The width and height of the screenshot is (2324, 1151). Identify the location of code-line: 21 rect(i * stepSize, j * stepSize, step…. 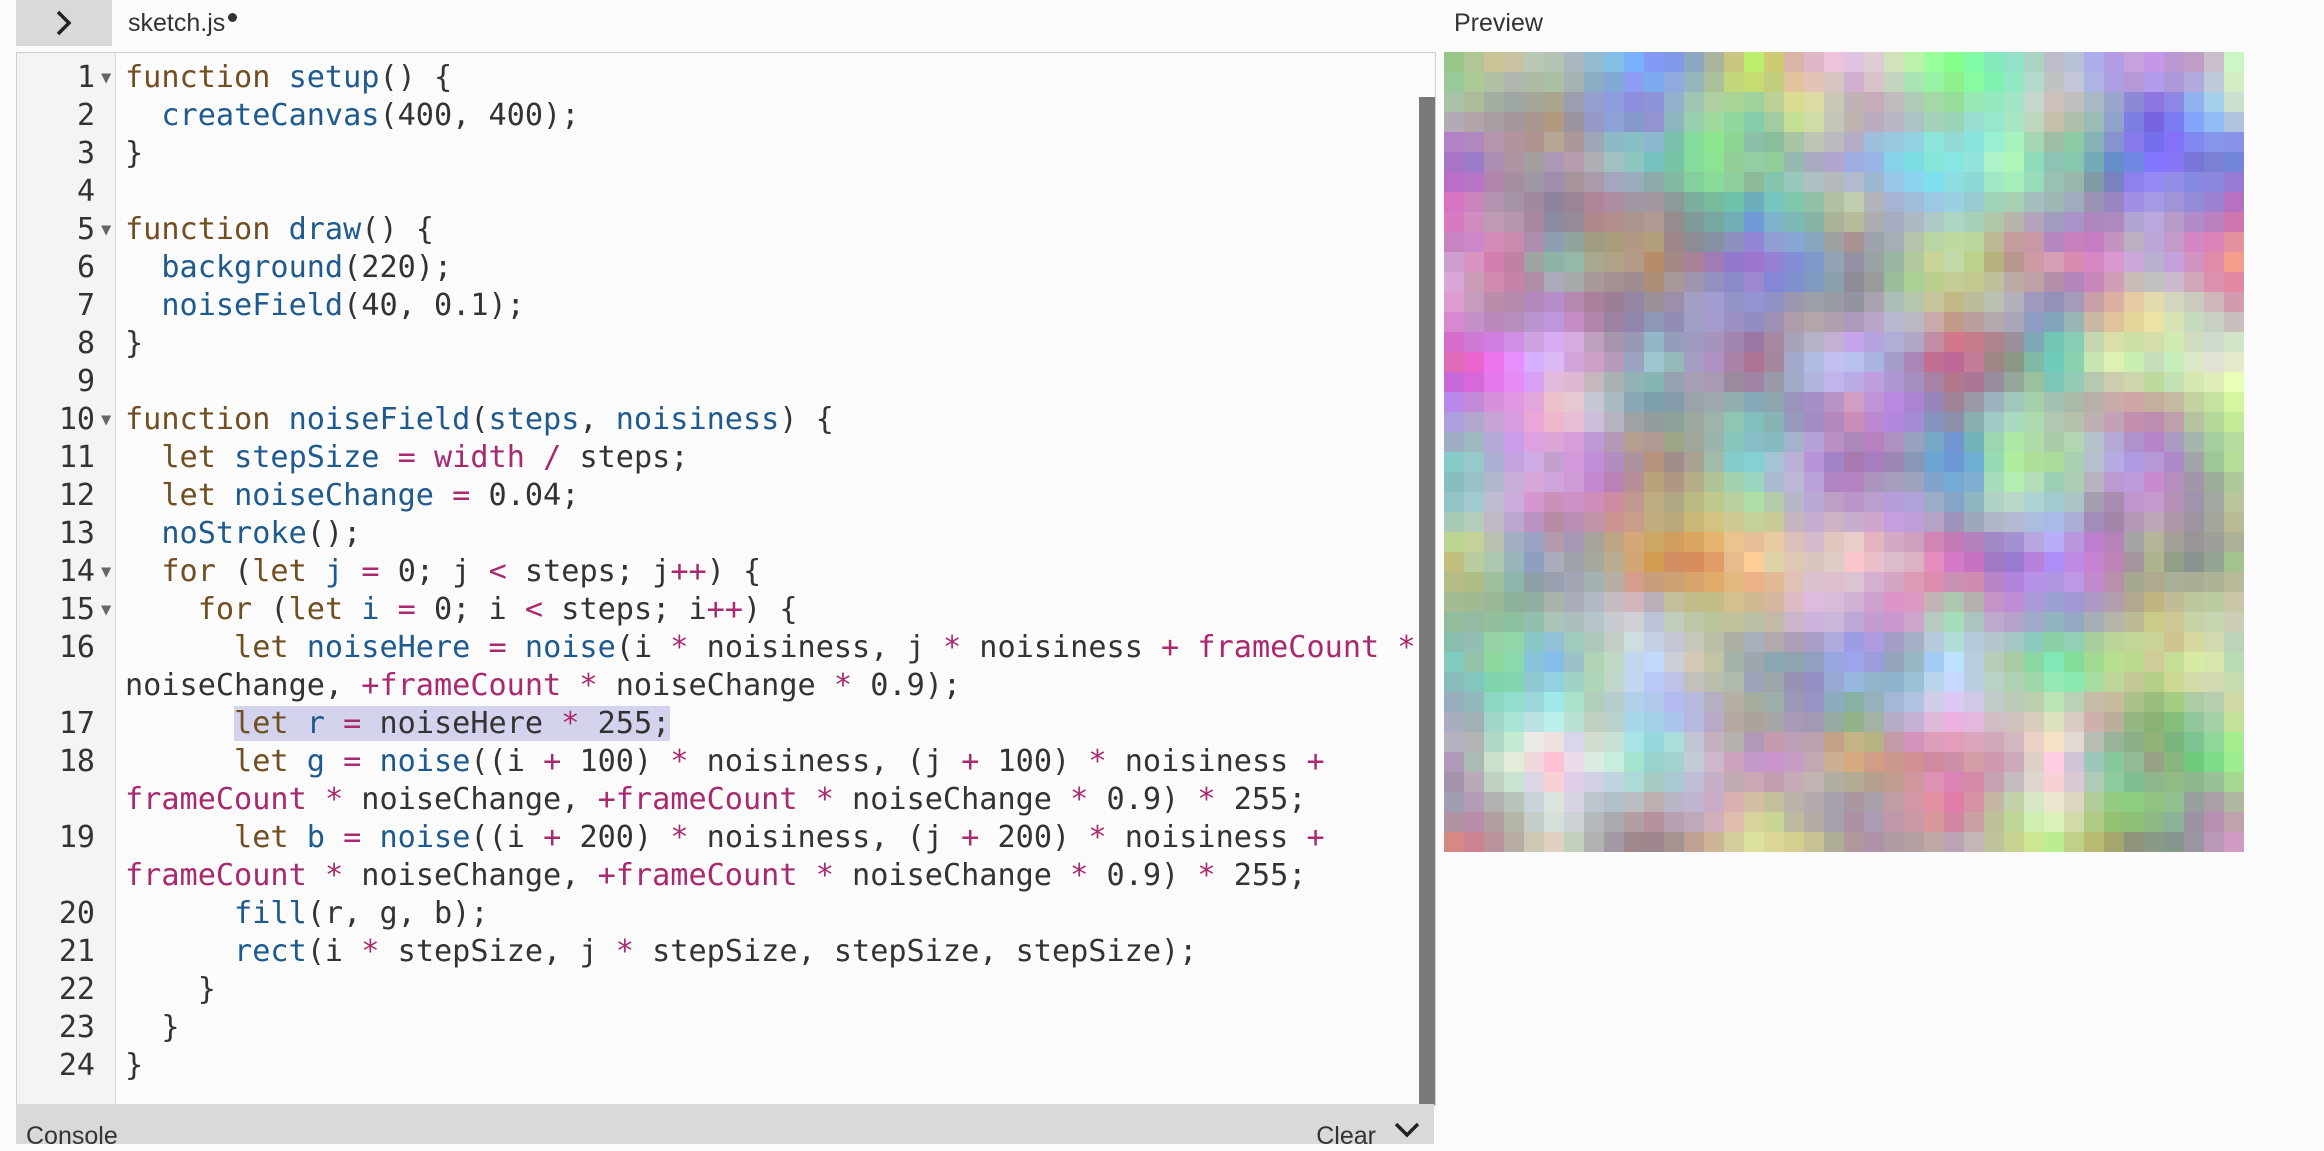
(737, 952).